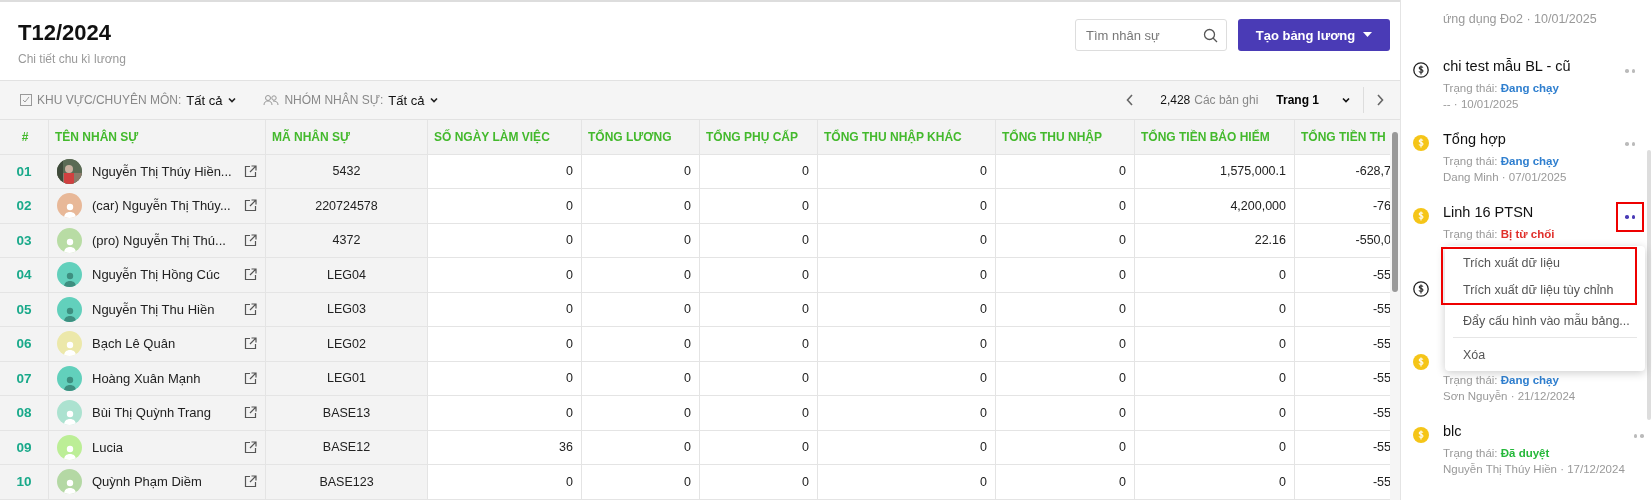  What do you see at coordinates (1529, 68) in the screenshot?
I see `cycle-title: chi test mẫu BL - cũ` at bounding box center [1529, 68].